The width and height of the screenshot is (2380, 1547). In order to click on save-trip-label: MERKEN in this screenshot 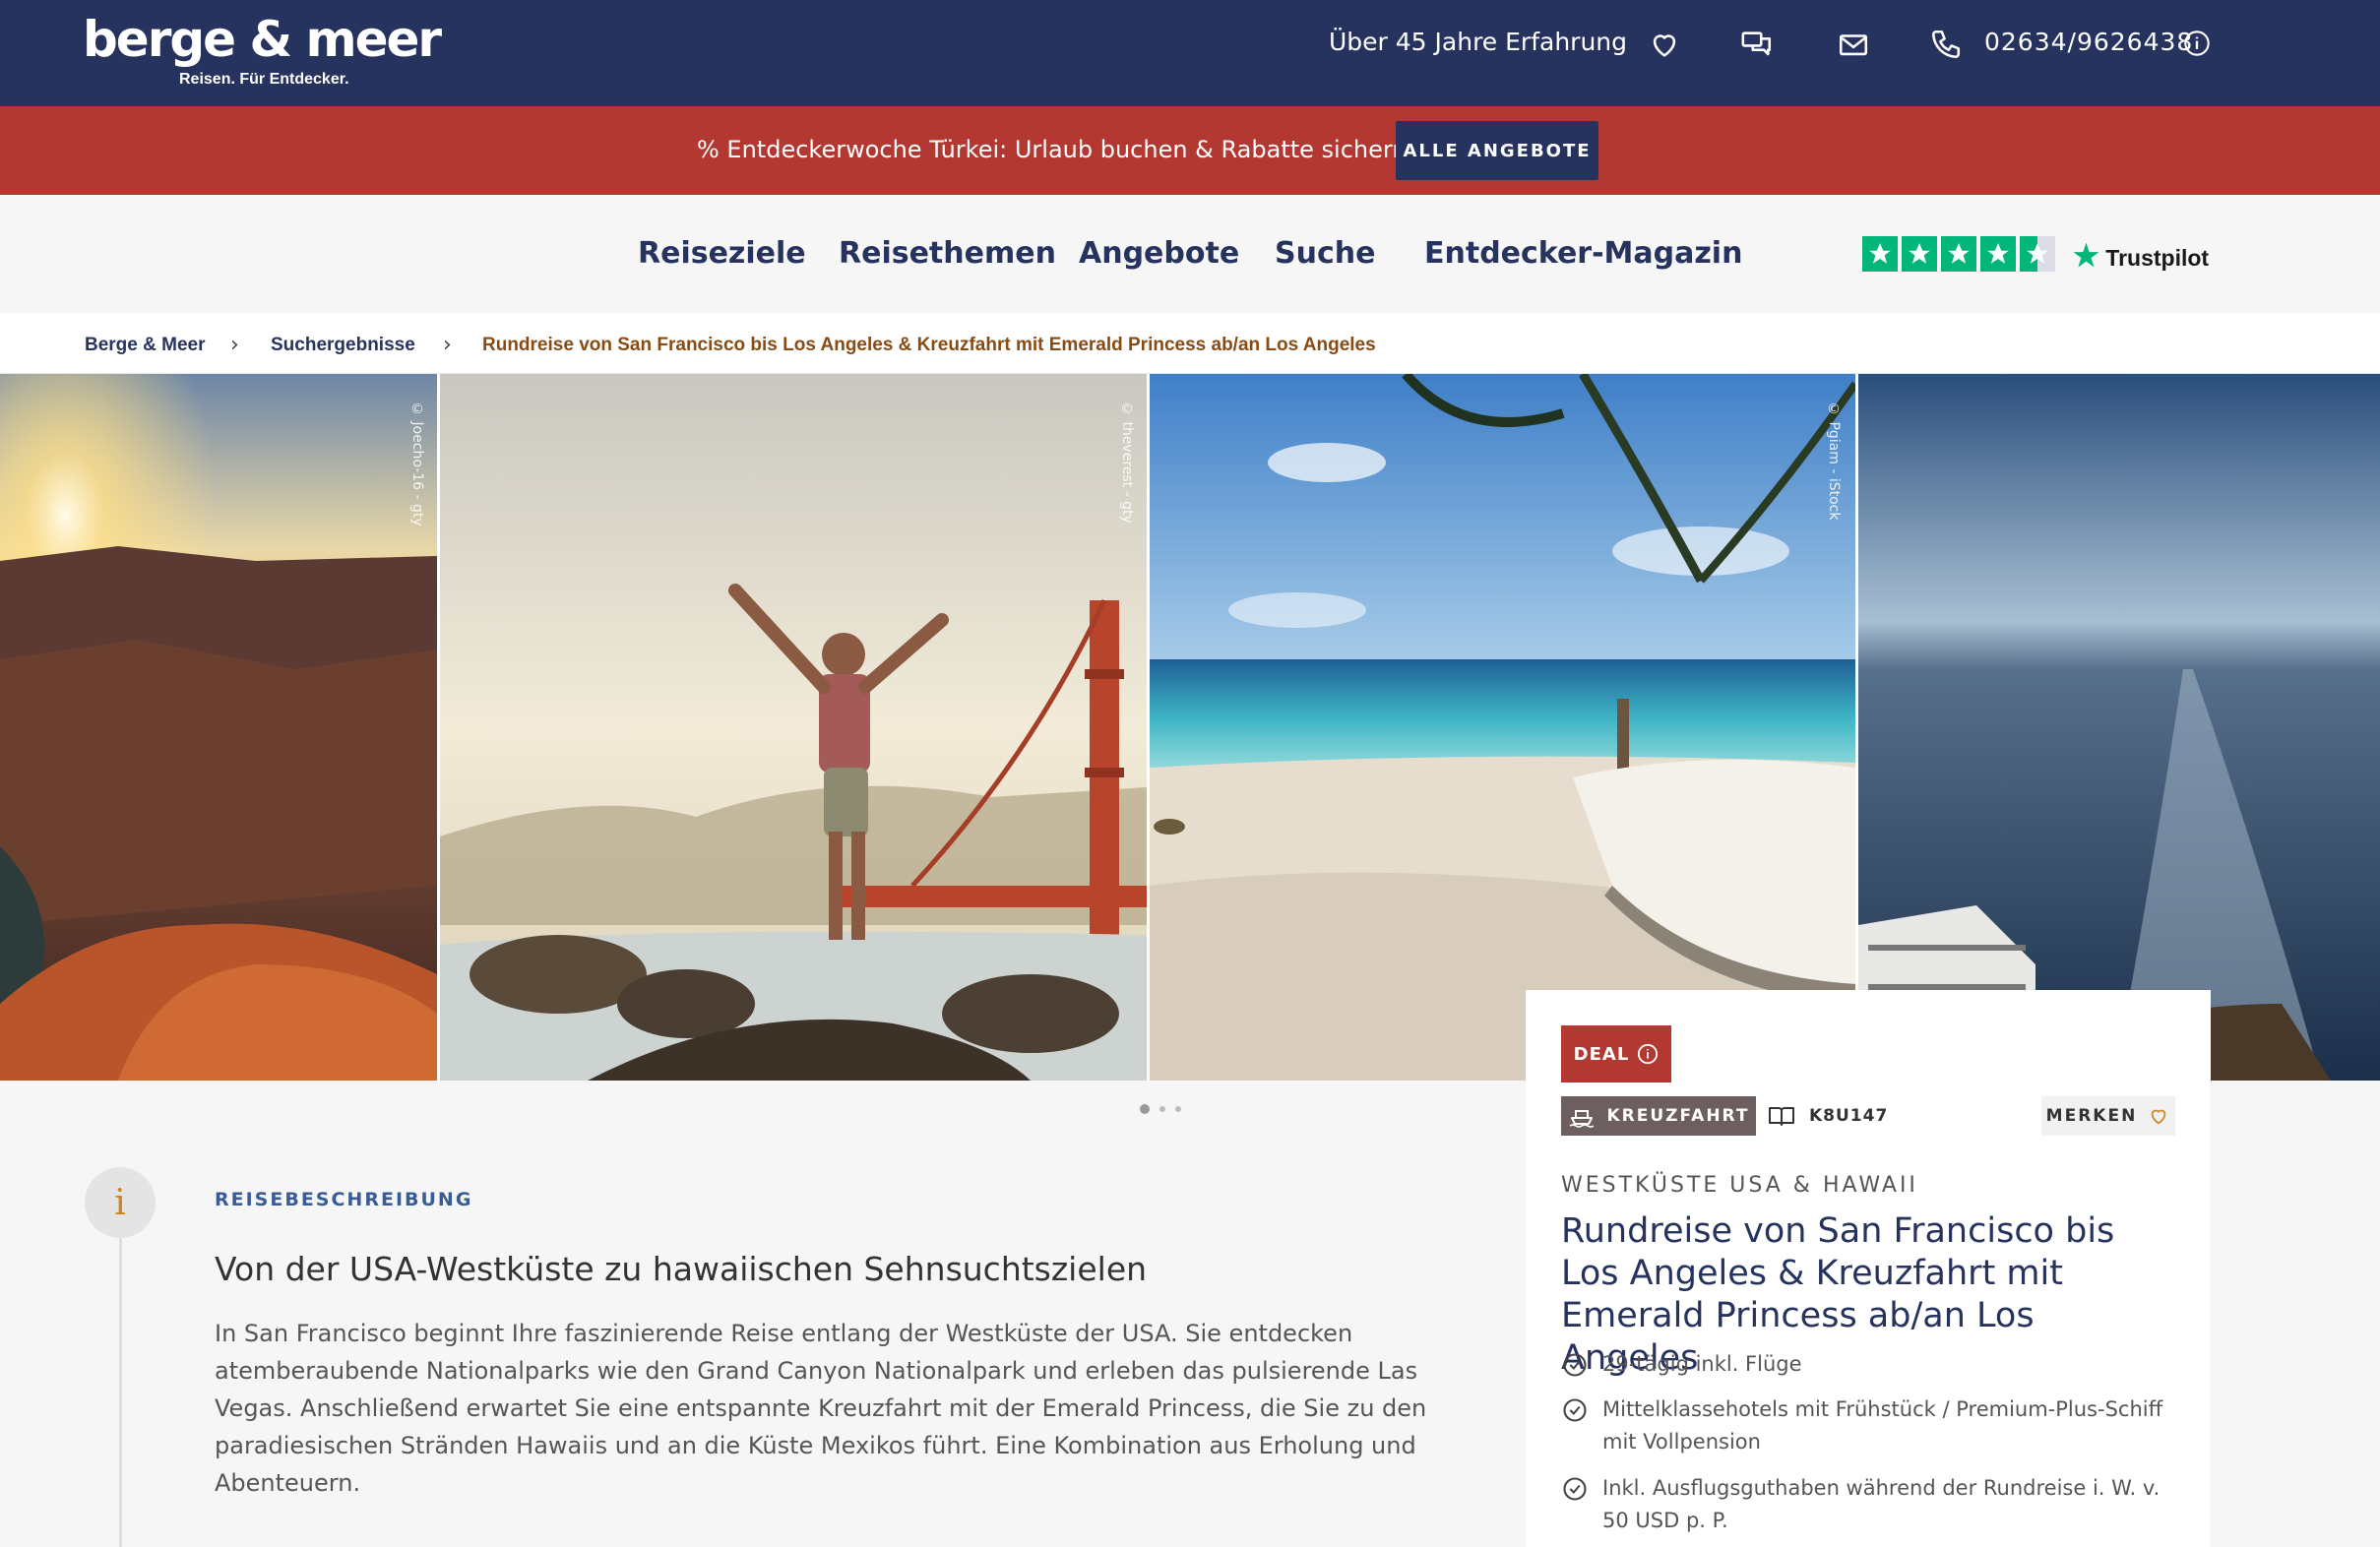, I will do `click(2091, 1116)`.